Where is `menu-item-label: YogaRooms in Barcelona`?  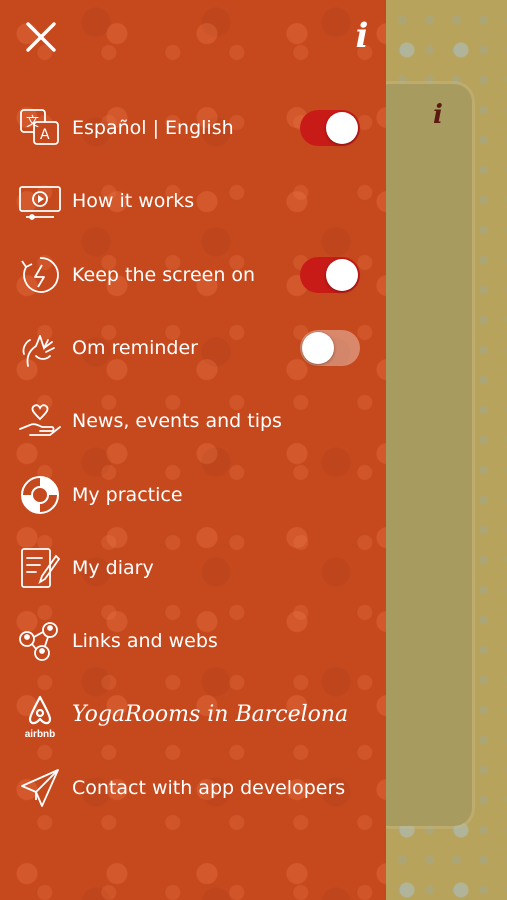 menu-item-label: YogaRooms in Barcelona is located at coordinates (210, 714).